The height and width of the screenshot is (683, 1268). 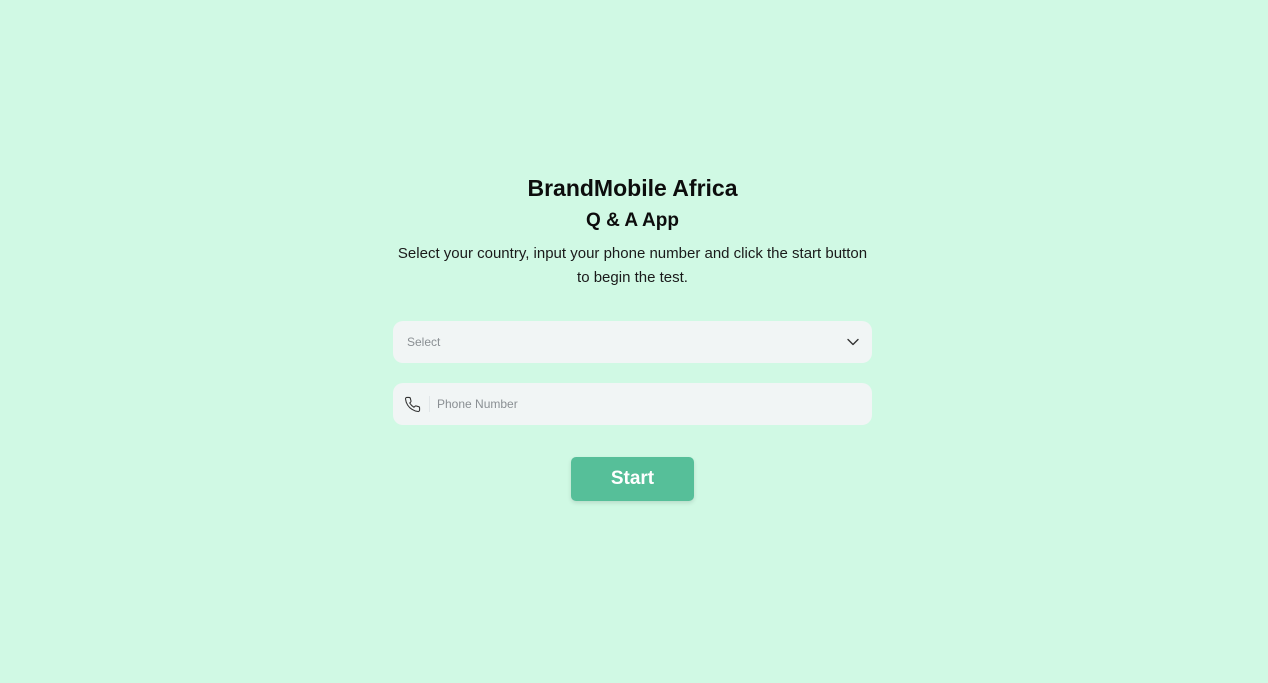 What do you see at coordinates (429, 404) in the screenshot?
I see `phone-field-divider` at bounding box center [429, 404].